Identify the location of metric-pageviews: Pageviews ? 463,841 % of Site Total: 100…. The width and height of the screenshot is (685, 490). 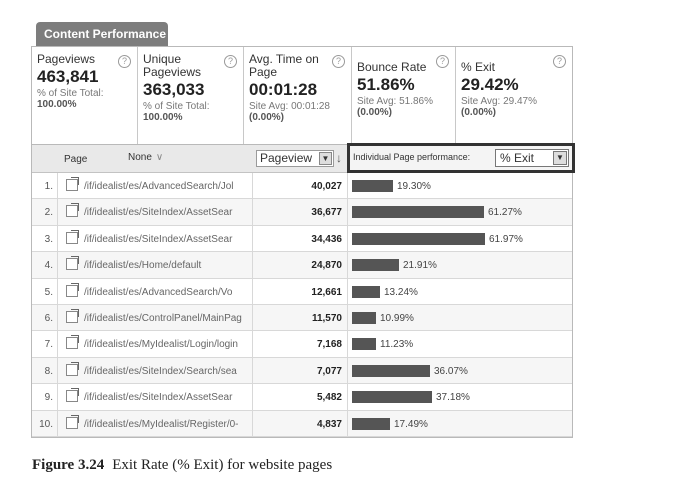
(85, 95).